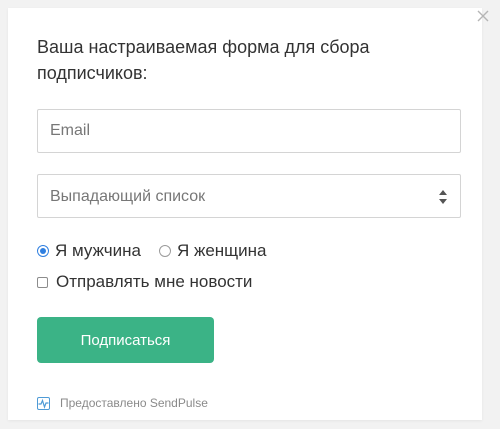 The width and height of the screenshot is (500, 429). I want to click on powered-by-link: Предоставлено SendPulse, so click(134, 403).